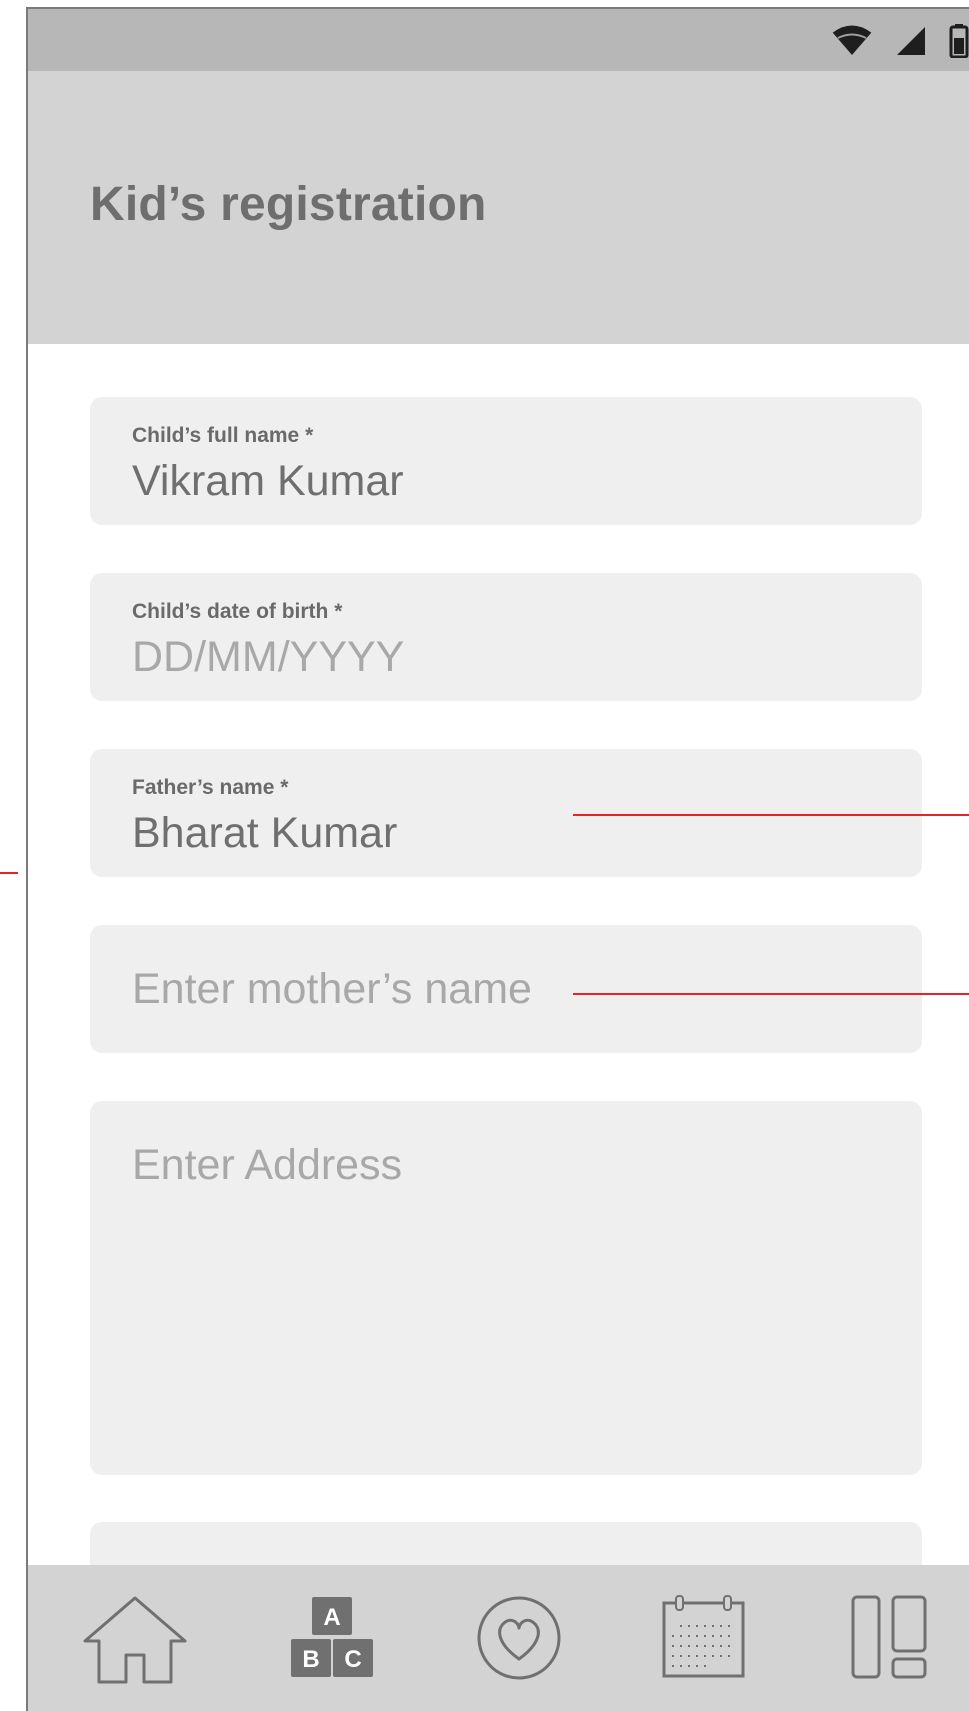 This screenshot has height=1711, width=969. Describe the element at coordinates (331, 1617) in the screenshot. I see `block-a-letter: A` at that location.